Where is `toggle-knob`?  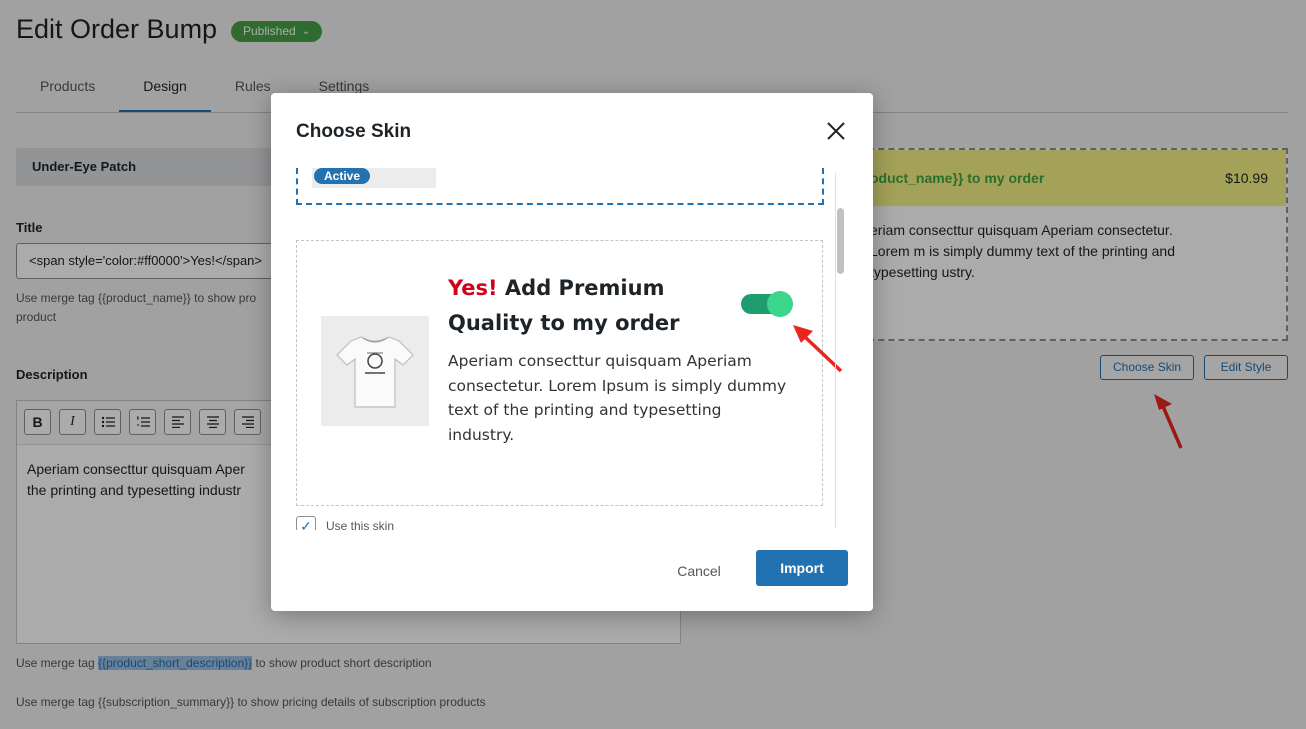
toggle-knob is located at coordinates (780, 304).